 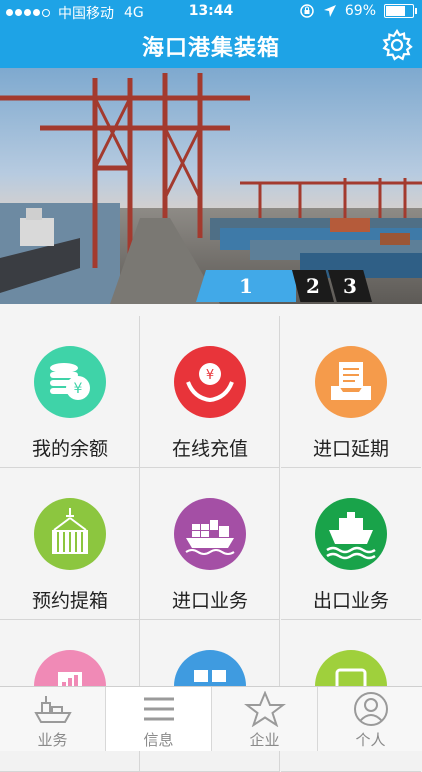 I want to click on grid-item-book-pickup: 预约提箱, so click(x=70, y=544).